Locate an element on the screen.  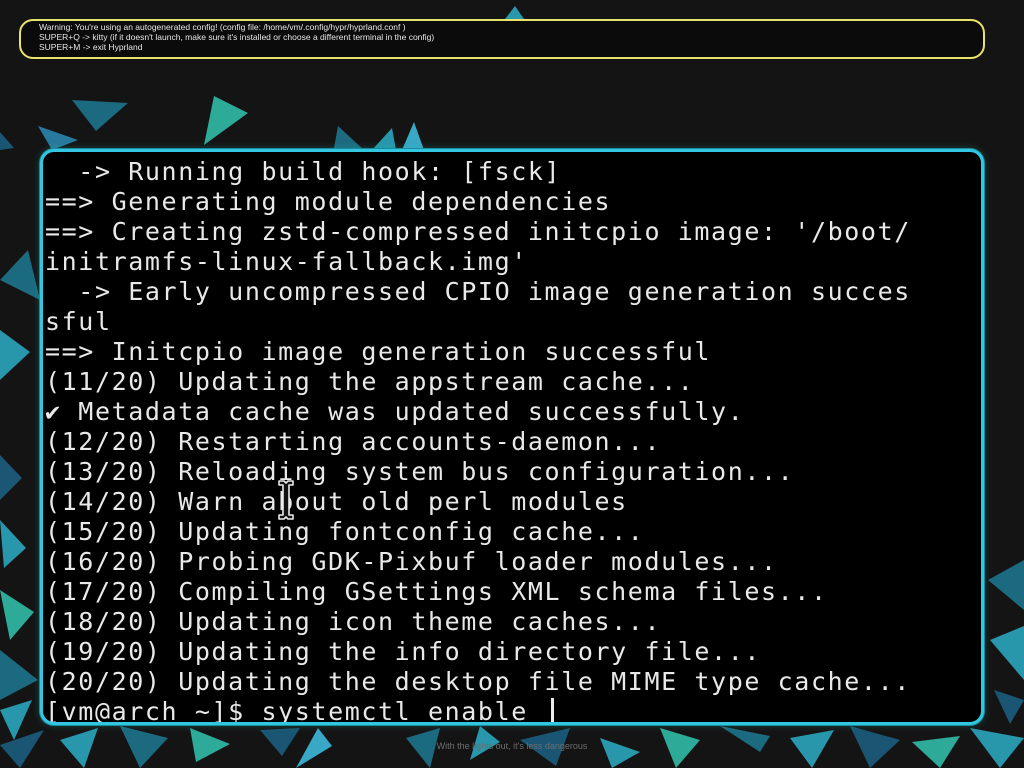
text-cursor is located at coordinates (552, 710).